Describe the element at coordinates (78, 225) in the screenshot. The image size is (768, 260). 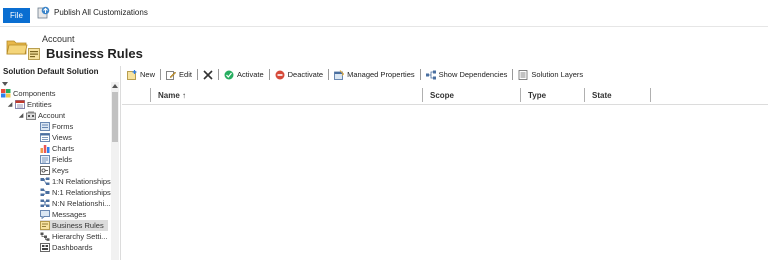
I see `sidebar-item-label: Business Rules` at that location.